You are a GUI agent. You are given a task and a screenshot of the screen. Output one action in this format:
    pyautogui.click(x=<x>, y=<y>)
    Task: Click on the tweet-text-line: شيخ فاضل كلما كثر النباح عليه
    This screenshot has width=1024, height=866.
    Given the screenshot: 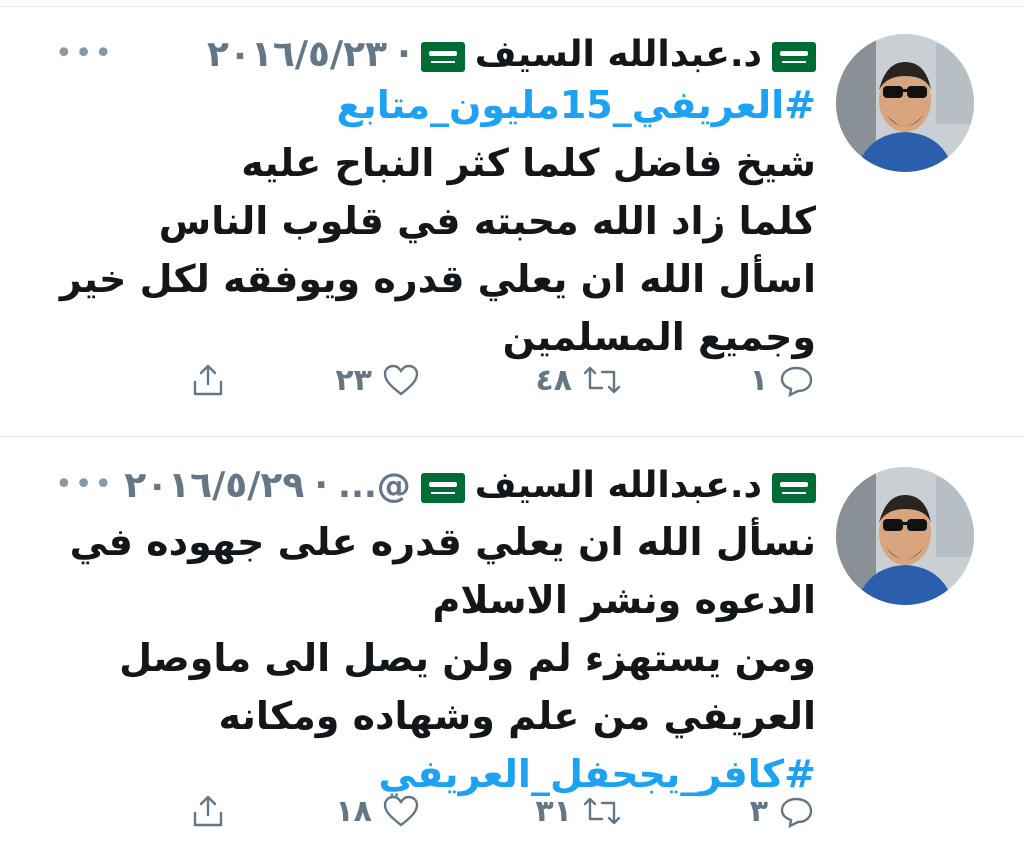 What is the action you would take?
    pyautogui.click(x=528, y=163)
    